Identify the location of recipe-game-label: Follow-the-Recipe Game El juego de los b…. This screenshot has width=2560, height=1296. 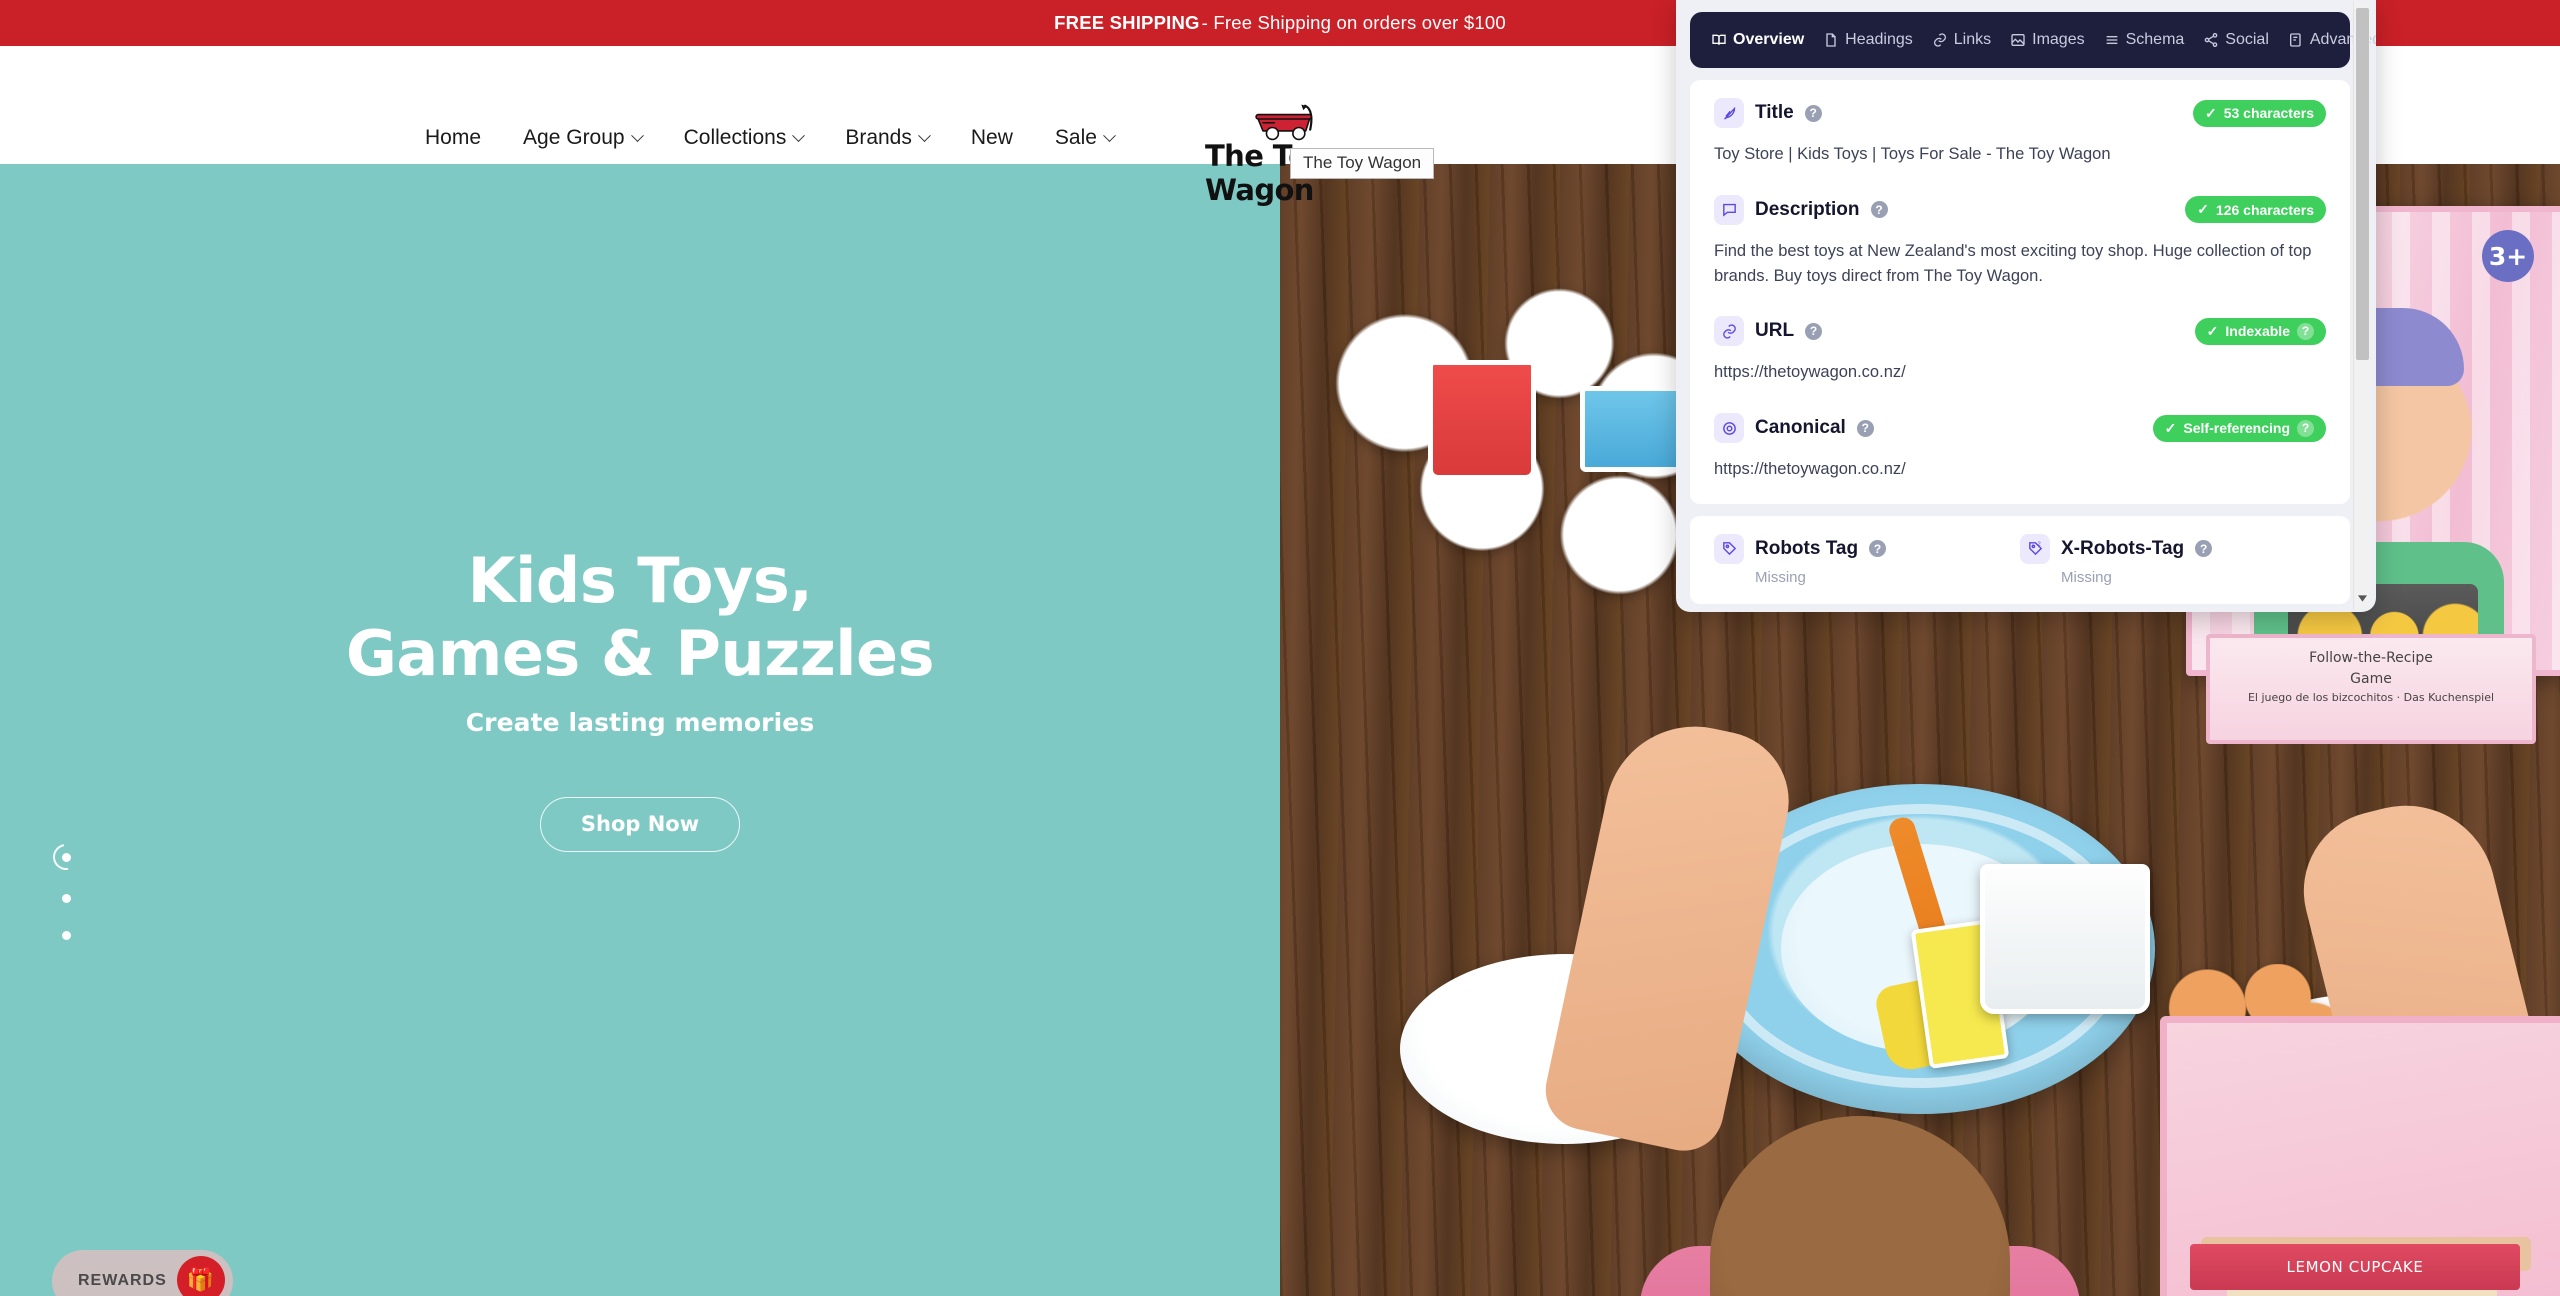
(2371, 689).